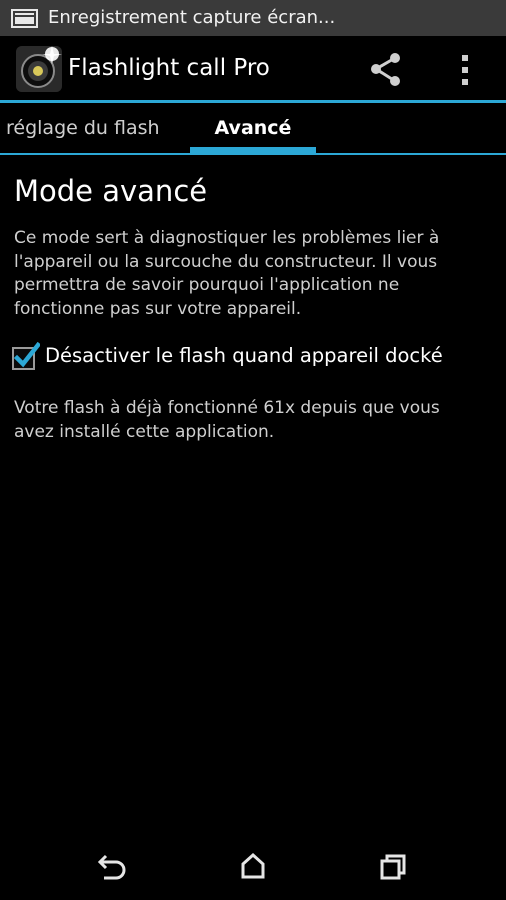 The height and width of the screenshot is (900, 506). Describe the element at coordinates (24, 18) in the screenshot. I see `screen-recording-icon` at that location.